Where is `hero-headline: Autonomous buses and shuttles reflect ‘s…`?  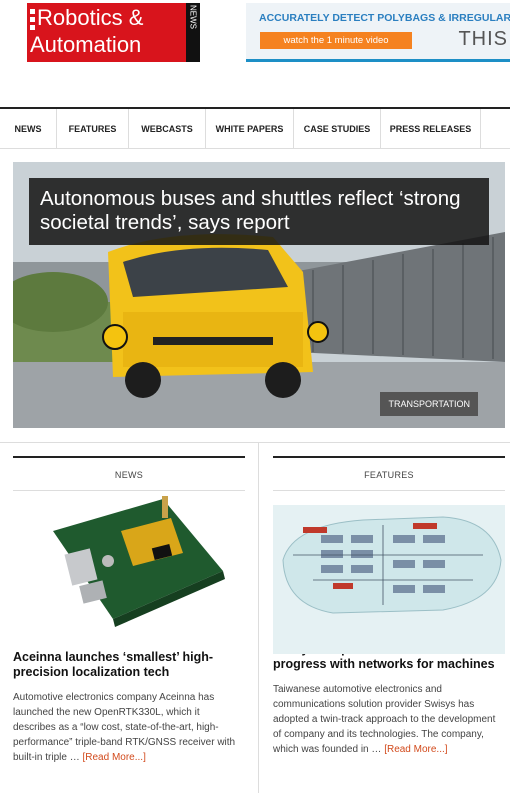 hero-headline: Autonomous buses and shuttles reflect ‘s… is located at coordinates (259, 211).